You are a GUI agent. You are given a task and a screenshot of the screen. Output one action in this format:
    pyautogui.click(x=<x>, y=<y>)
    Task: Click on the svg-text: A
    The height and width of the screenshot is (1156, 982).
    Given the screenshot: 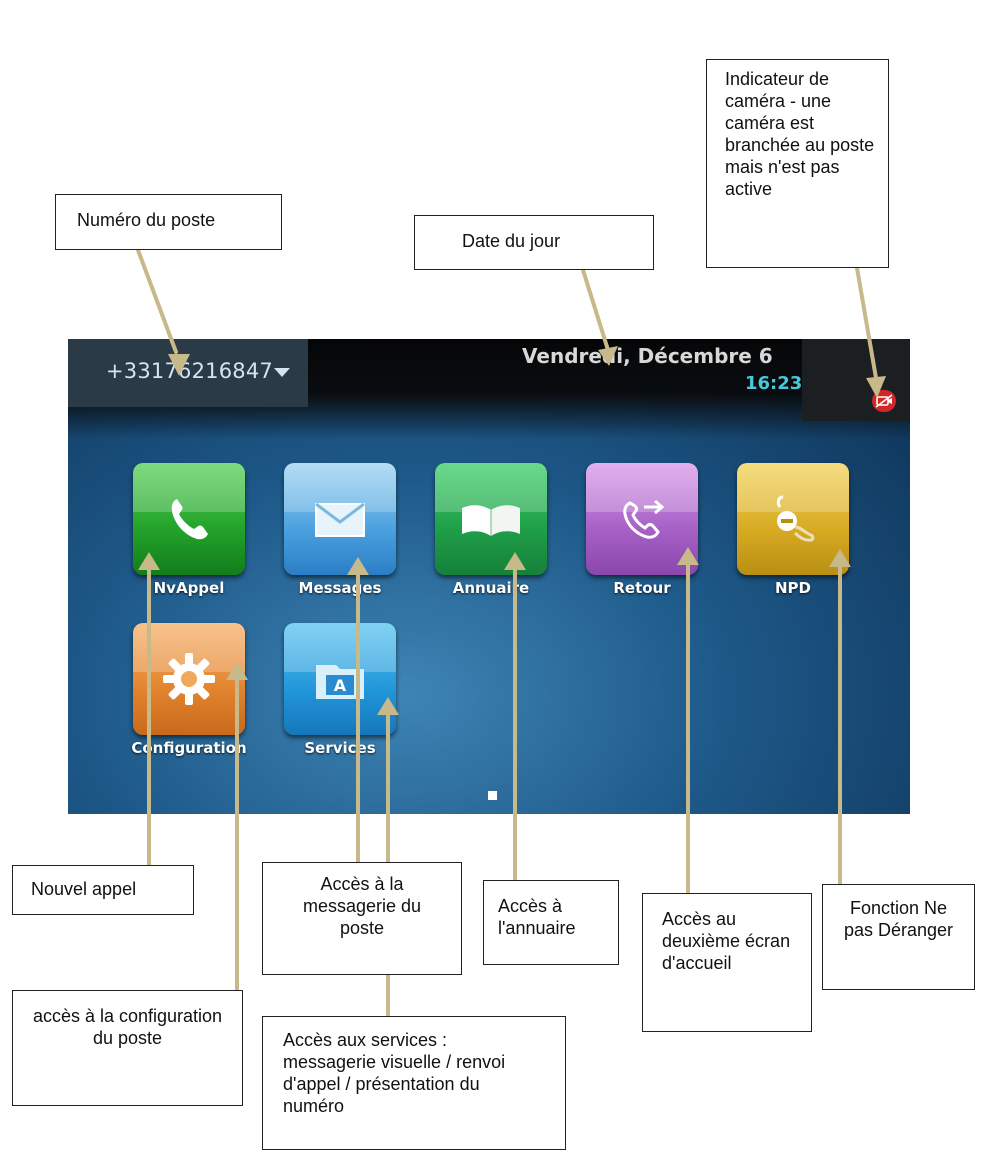 What is the action you would take?
    pyautogui.click(x=340, y=685)
    